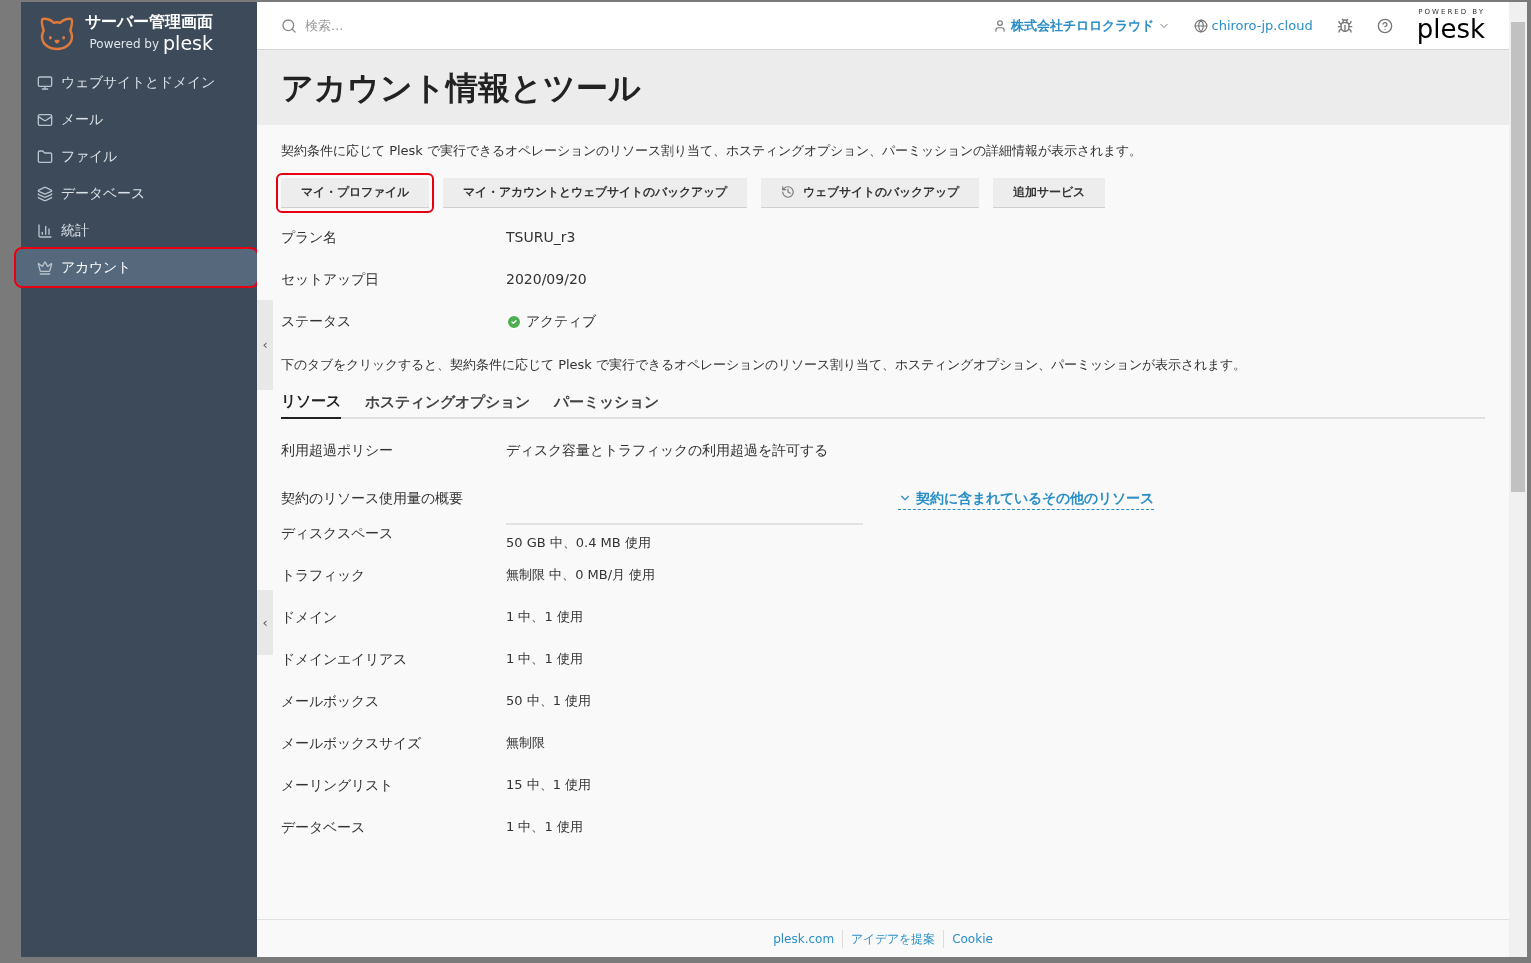 The width and height of the screenshot is (1531, 963). I want to click on globe-icon, so click(1200, 25).